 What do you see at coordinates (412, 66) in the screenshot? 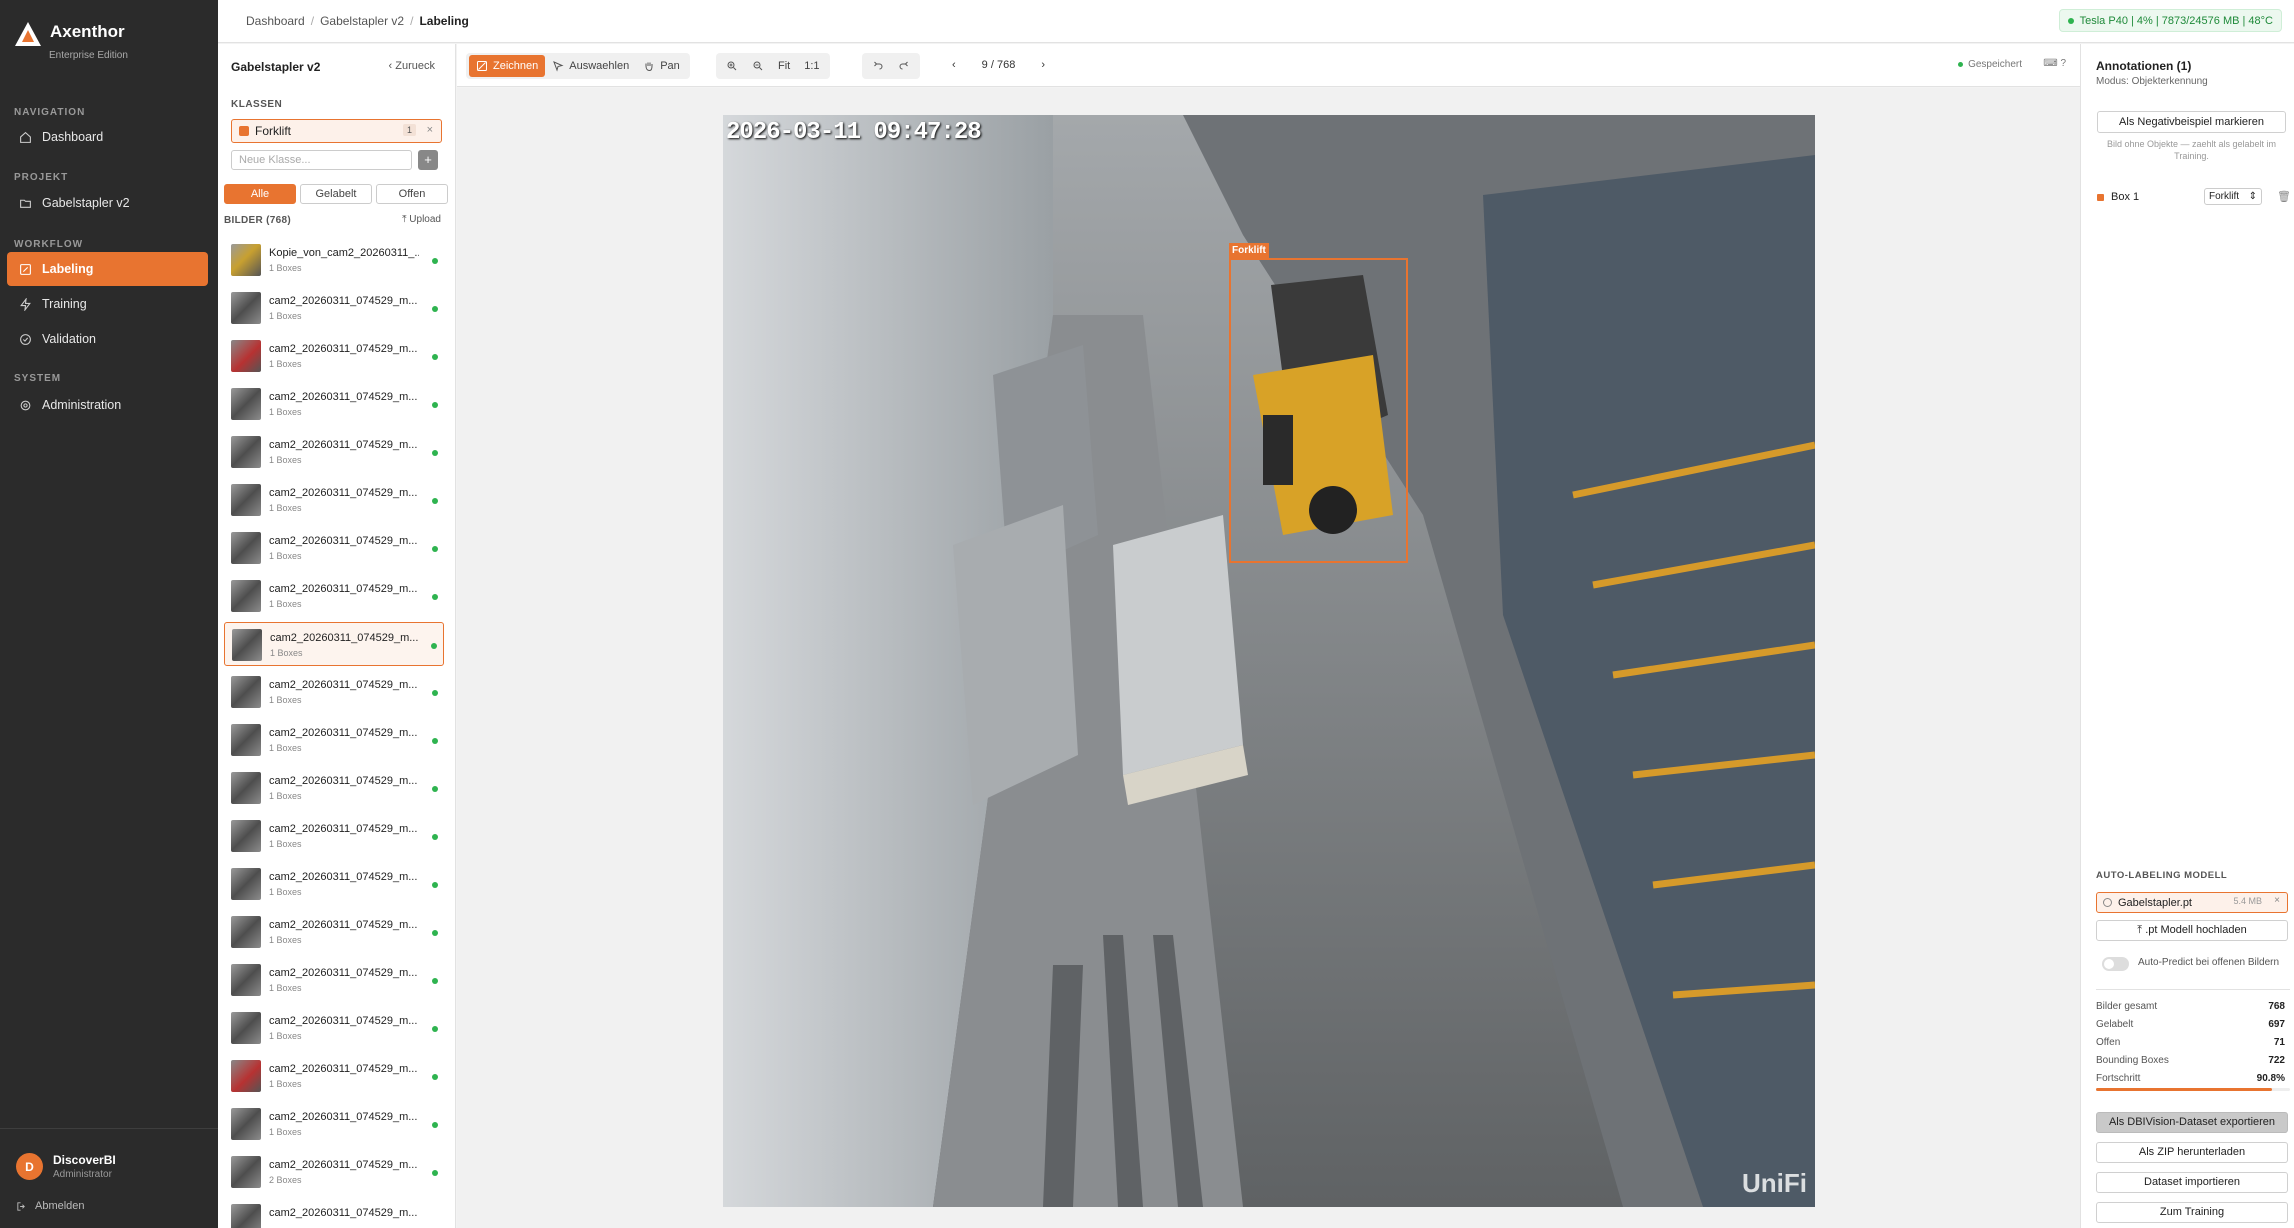
I see `back-button: ‹ Zurueck` at bounding box center [412, 66].